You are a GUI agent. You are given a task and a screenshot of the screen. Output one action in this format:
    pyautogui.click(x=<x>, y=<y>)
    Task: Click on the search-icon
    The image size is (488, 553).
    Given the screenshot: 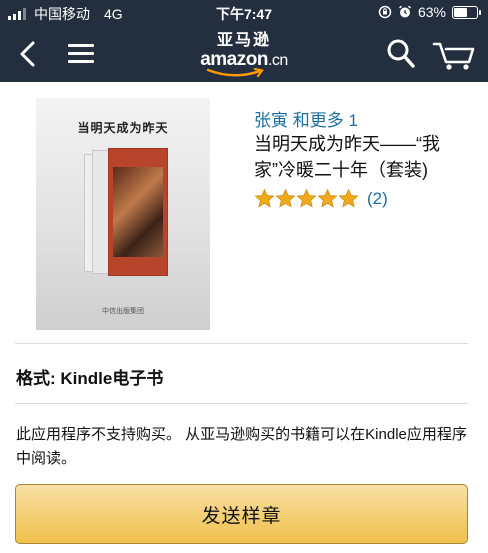 What is the action you would take?
    pyautogui.click(x=401, y=54)
    